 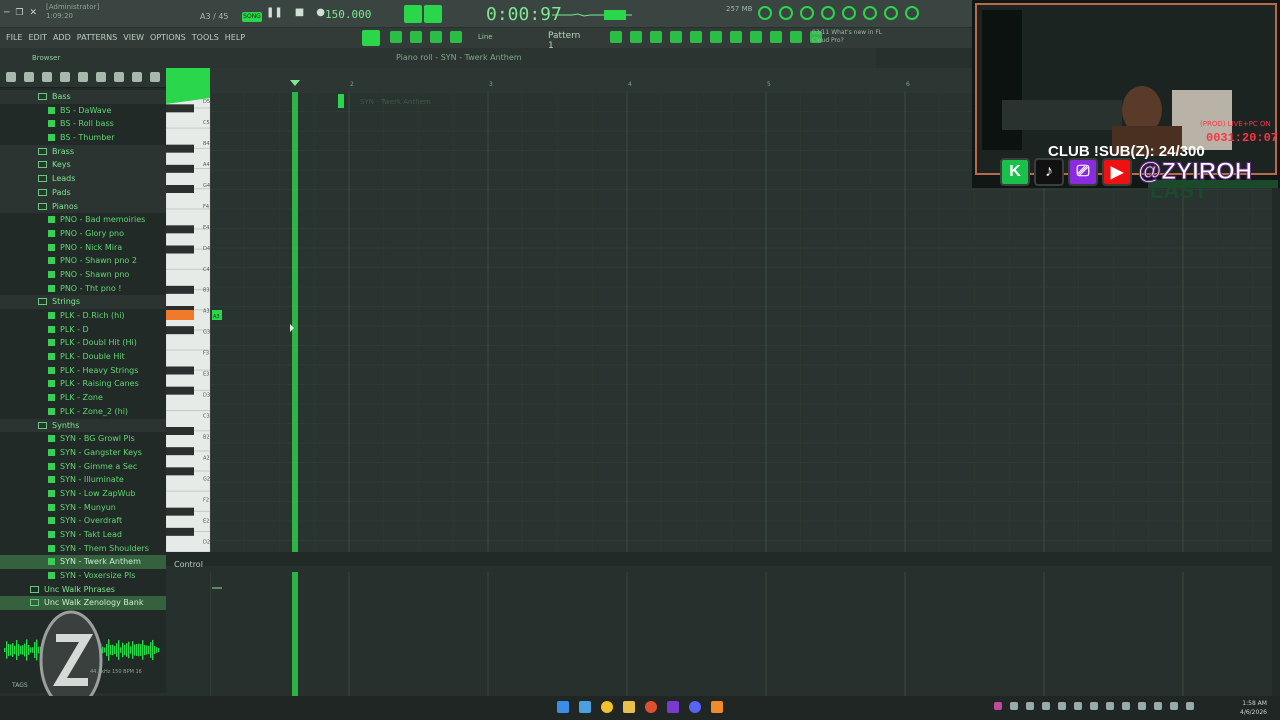 I want to click on browser-file: PNO - Bad memoiries, so click(x=83, y=220).